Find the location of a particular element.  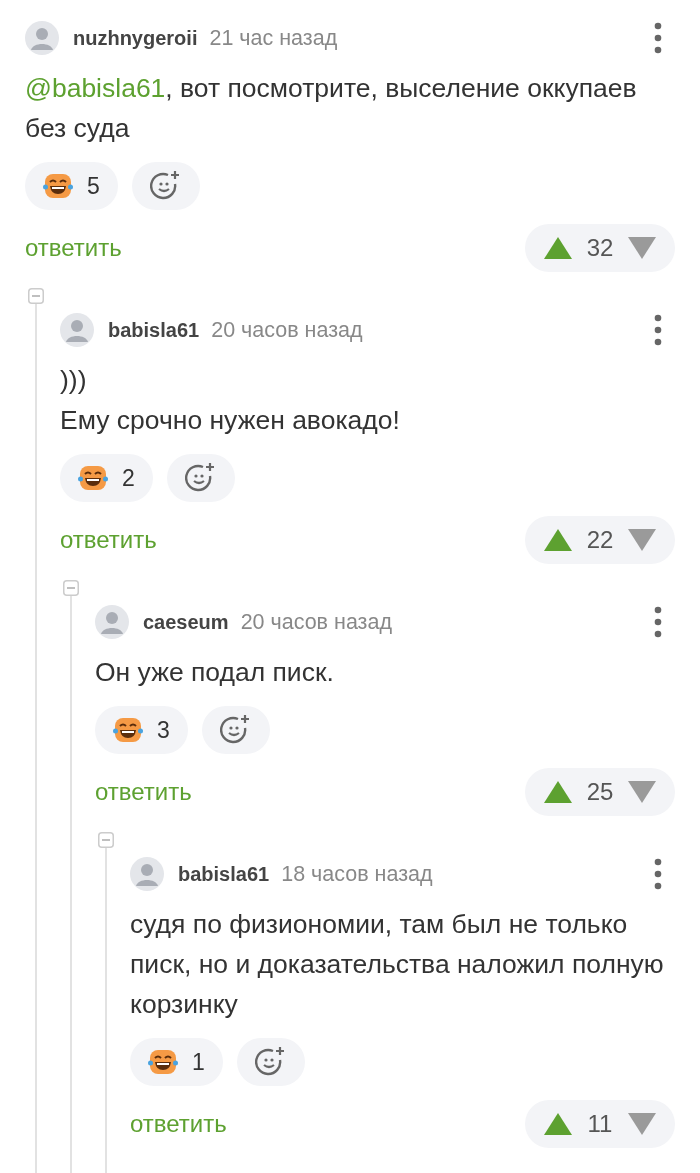

comment-text: Он уже подал писк. is located at coordinates (215, 672).